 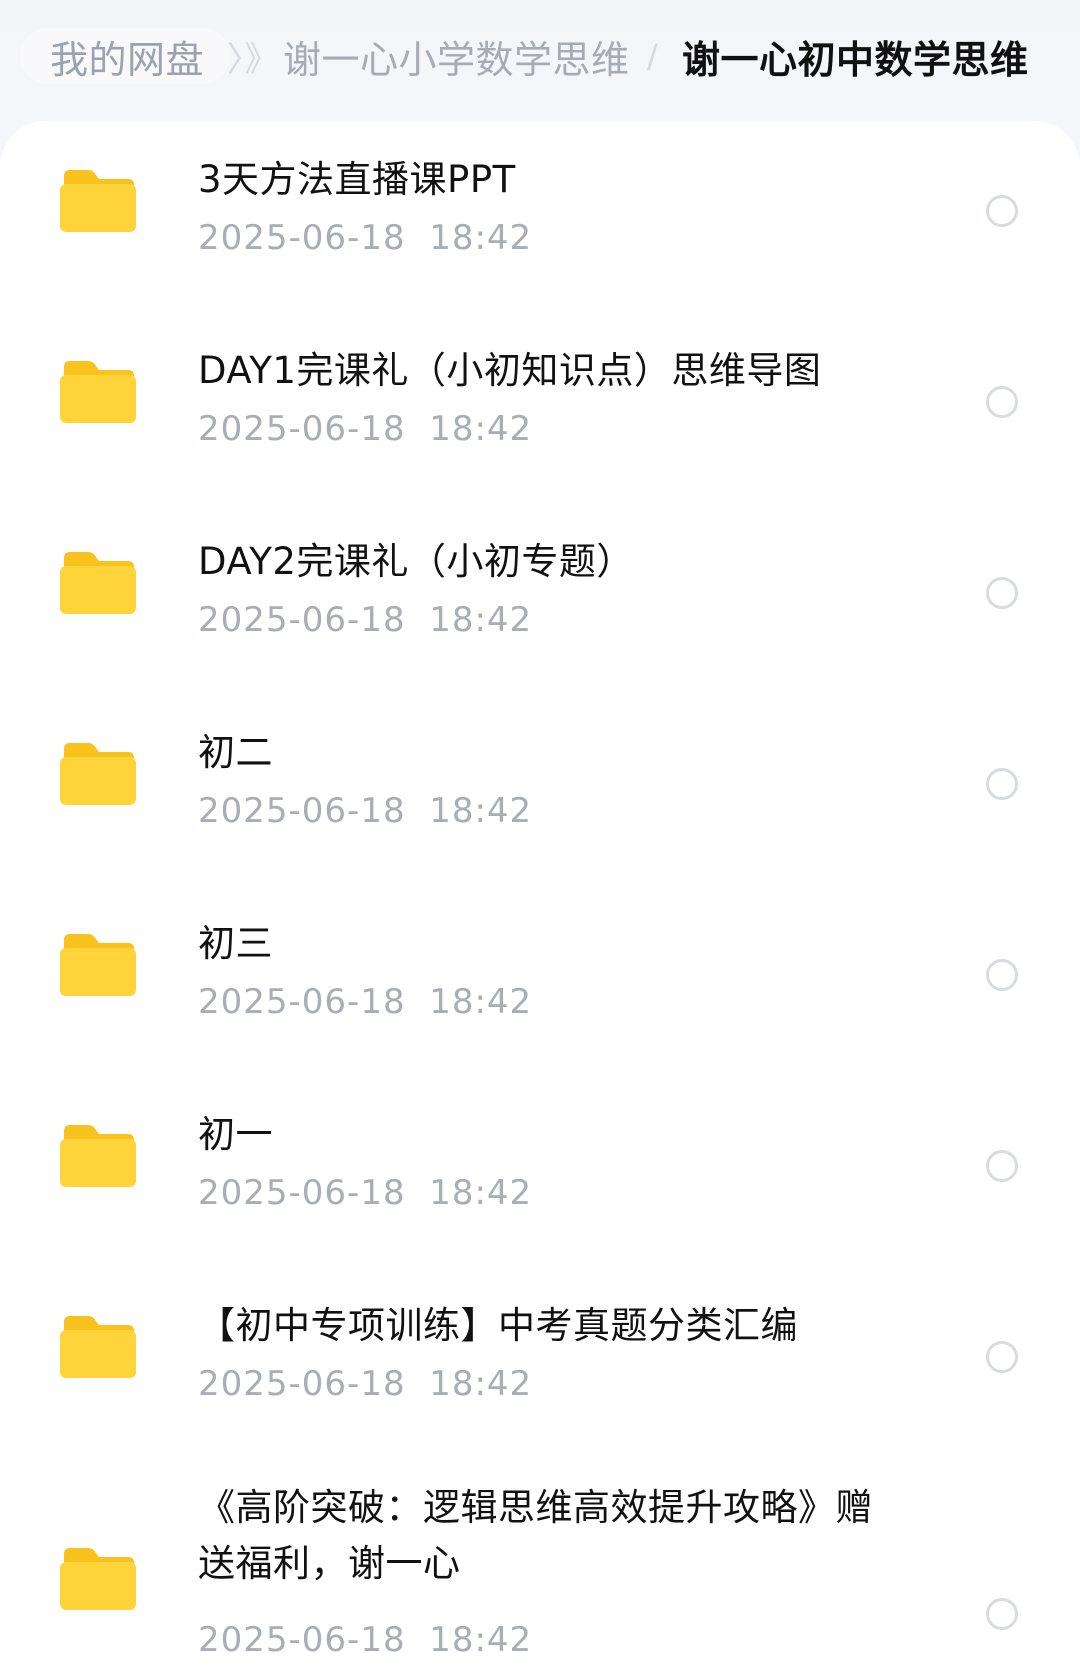 What do you see at coordinates (498, 1325) in the screenshot?
I see `file-name: 【初中专项训练】中考真题分类汇编` at bounding box center [498, 1325].